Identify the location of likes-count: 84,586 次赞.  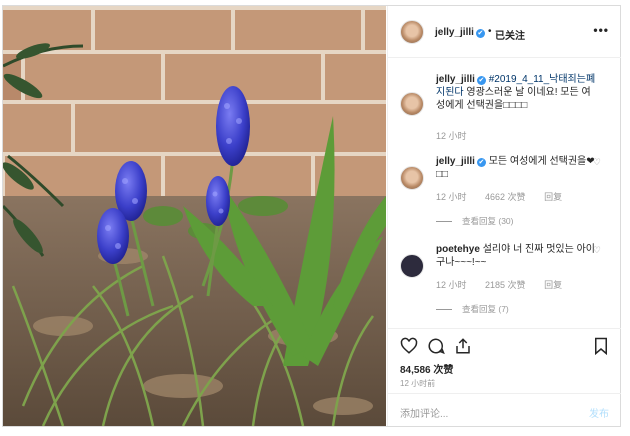
(426, 368).